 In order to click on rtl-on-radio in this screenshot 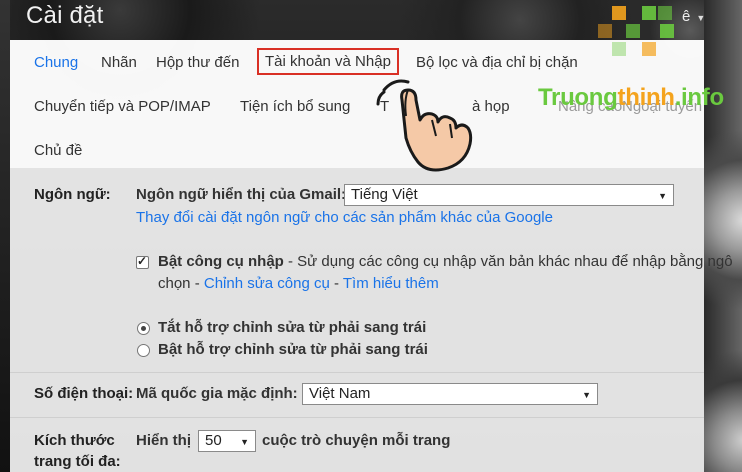, I will do `click(143, 350)`.